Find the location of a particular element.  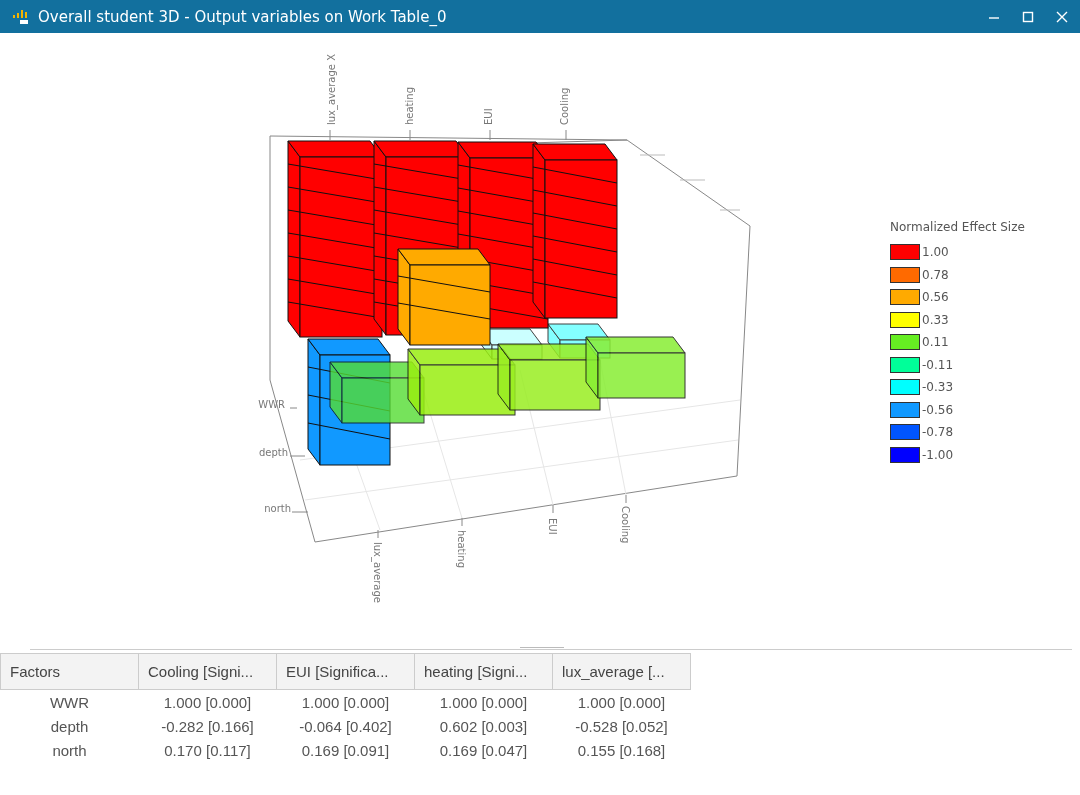

legend-label: -0.33 is located at coordinates (938, 387).